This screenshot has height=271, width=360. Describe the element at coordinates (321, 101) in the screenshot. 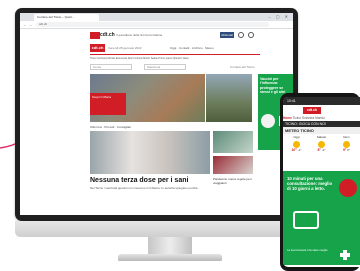

I see `phone-status-bar: 10:41` at that location.